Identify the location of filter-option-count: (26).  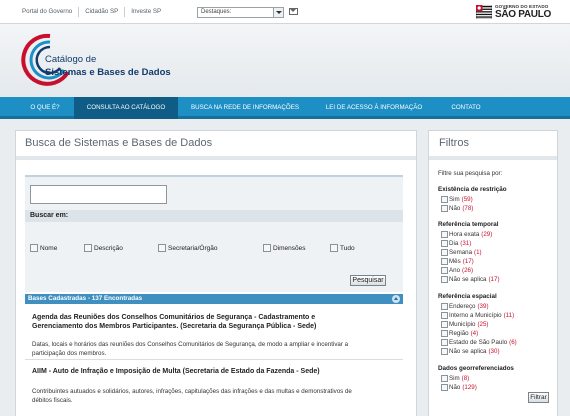
(468, 270).